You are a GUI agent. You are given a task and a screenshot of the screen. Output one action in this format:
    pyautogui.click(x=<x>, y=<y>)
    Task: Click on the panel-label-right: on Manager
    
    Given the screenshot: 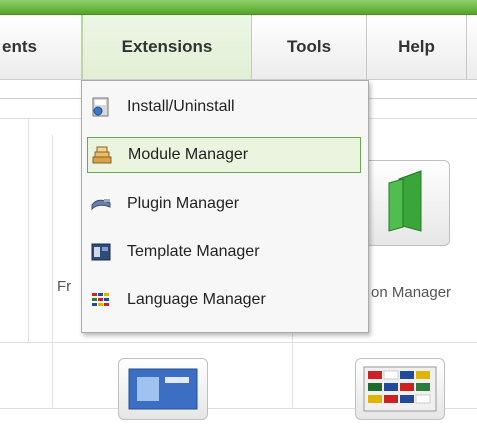 What is the action you would take?
    pyautogui.click(x=411, y=292)
    